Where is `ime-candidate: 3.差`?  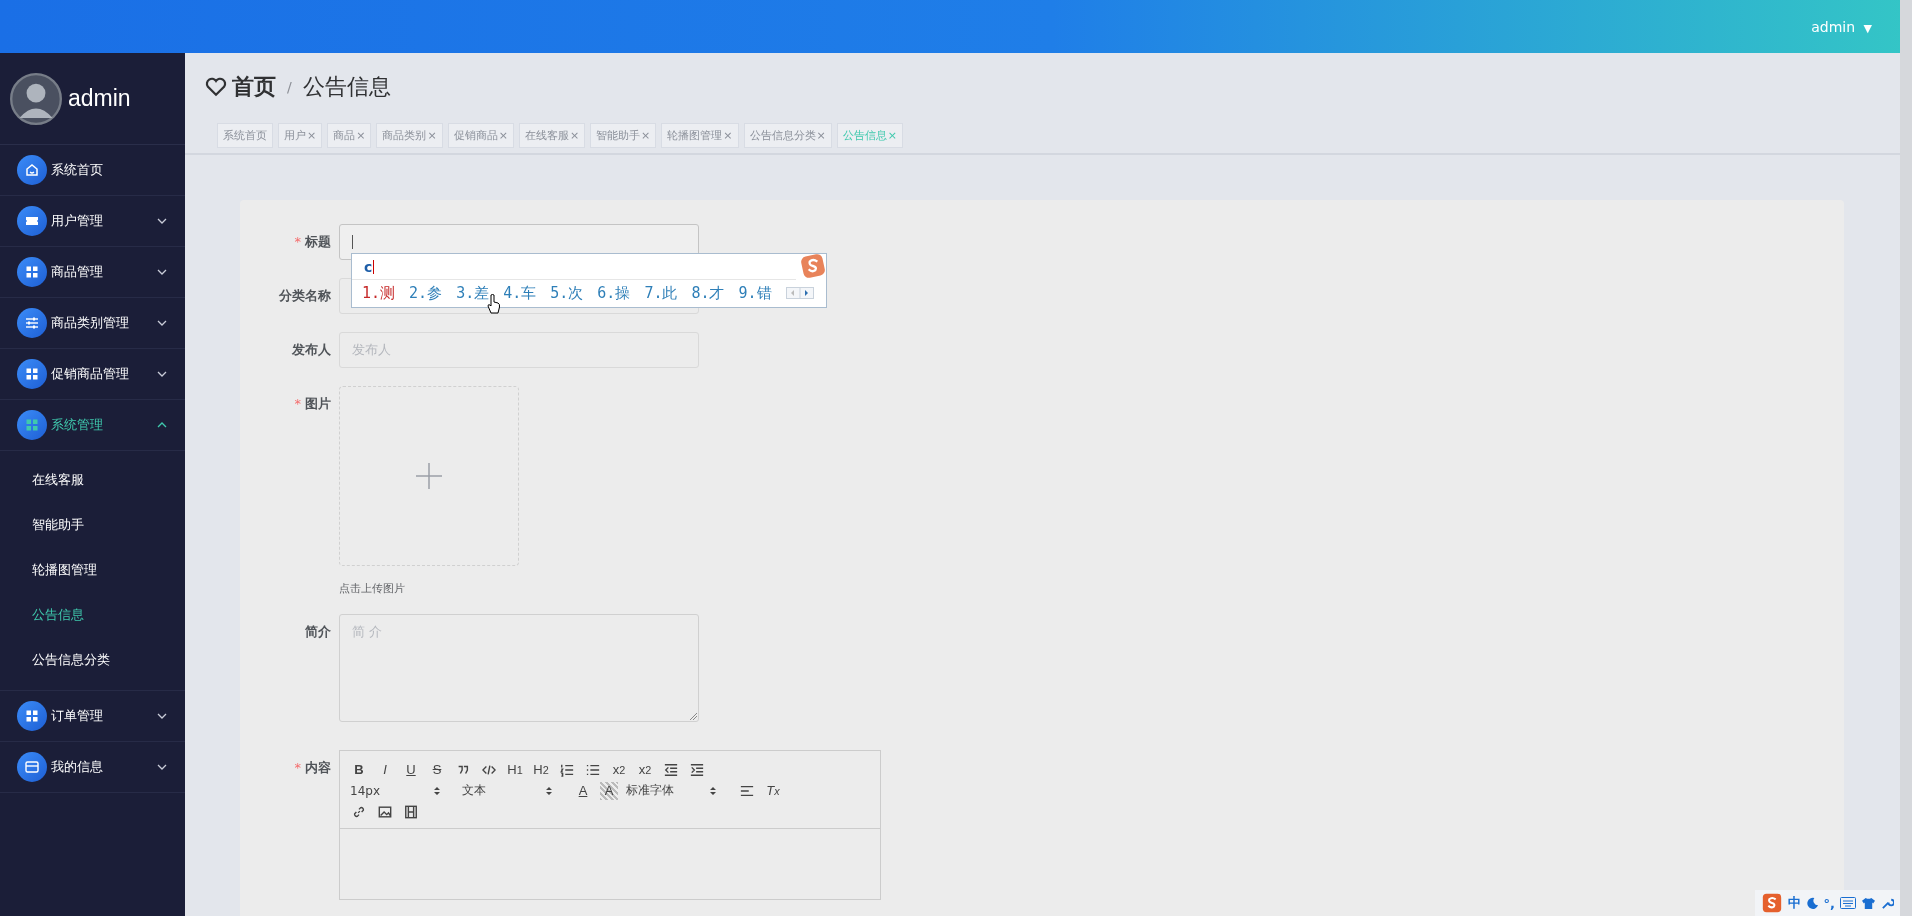 ime-candidate: 3.差 is located at coordinates (473, 293).